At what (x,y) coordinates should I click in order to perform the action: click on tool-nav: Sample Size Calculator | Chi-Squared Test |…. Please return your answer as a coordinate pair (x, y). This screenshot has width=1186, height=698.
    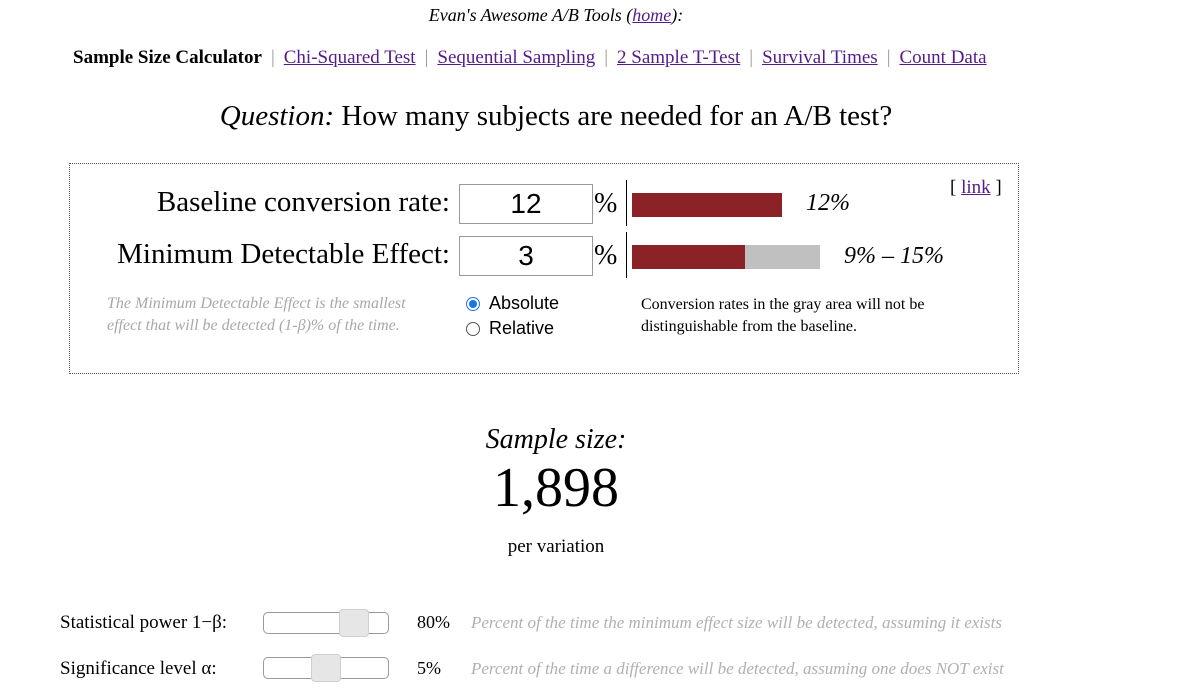
    Looking at the image, I should click on (530, 58).